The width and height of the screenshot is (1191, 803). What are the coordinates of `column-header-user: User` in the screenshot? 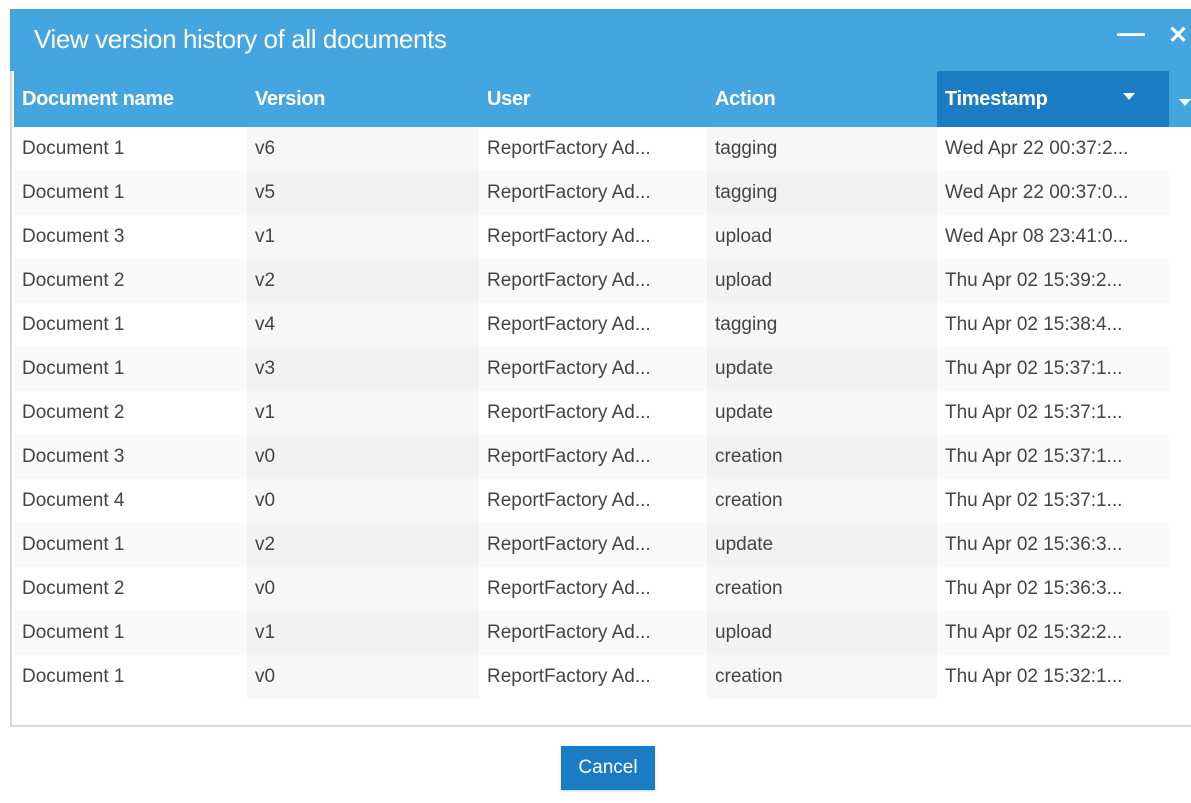 It's located at (593, 99).